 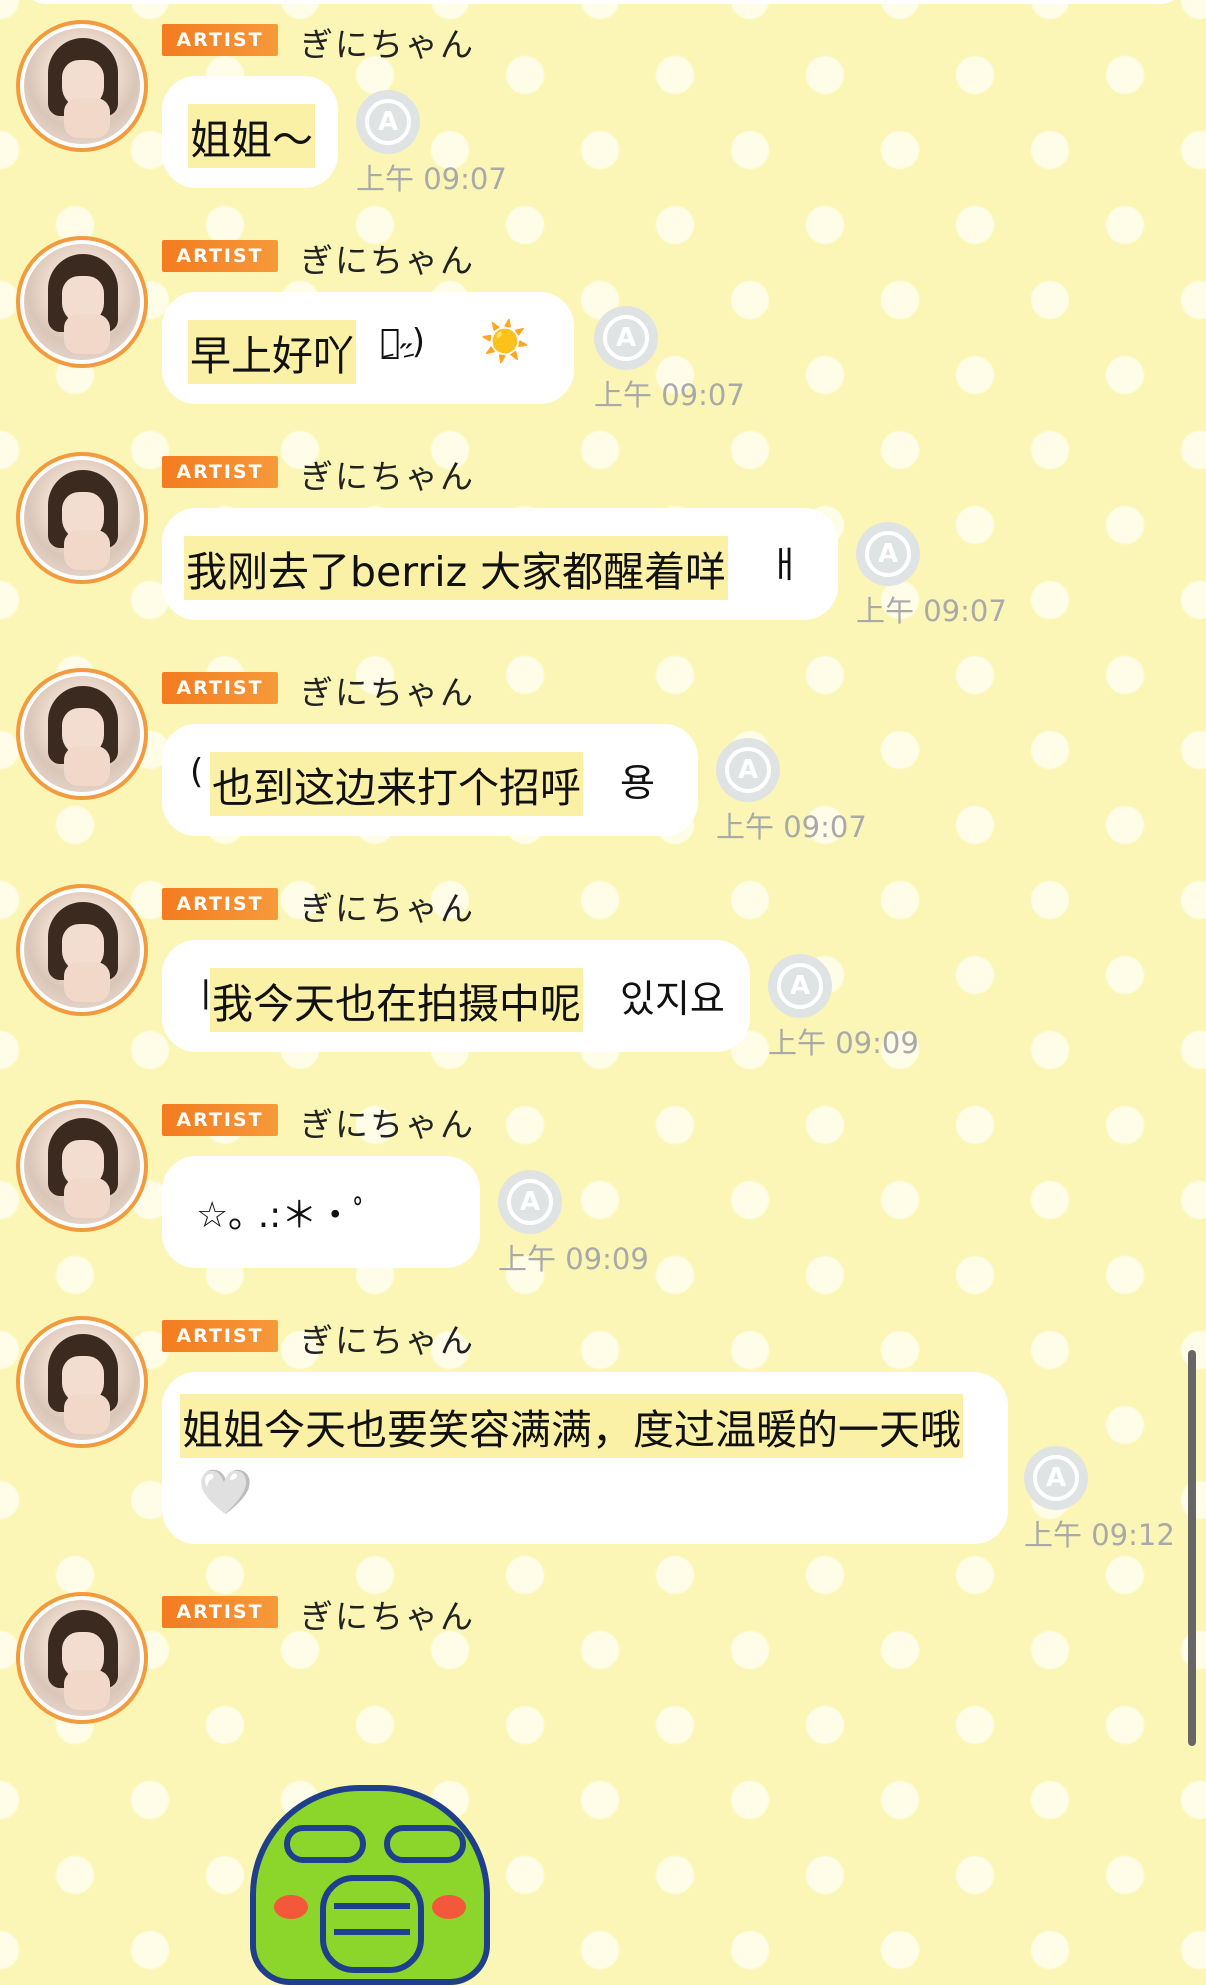 I want to click on message-text: 也到这边来打个招呼, so click(x=396, y=784).